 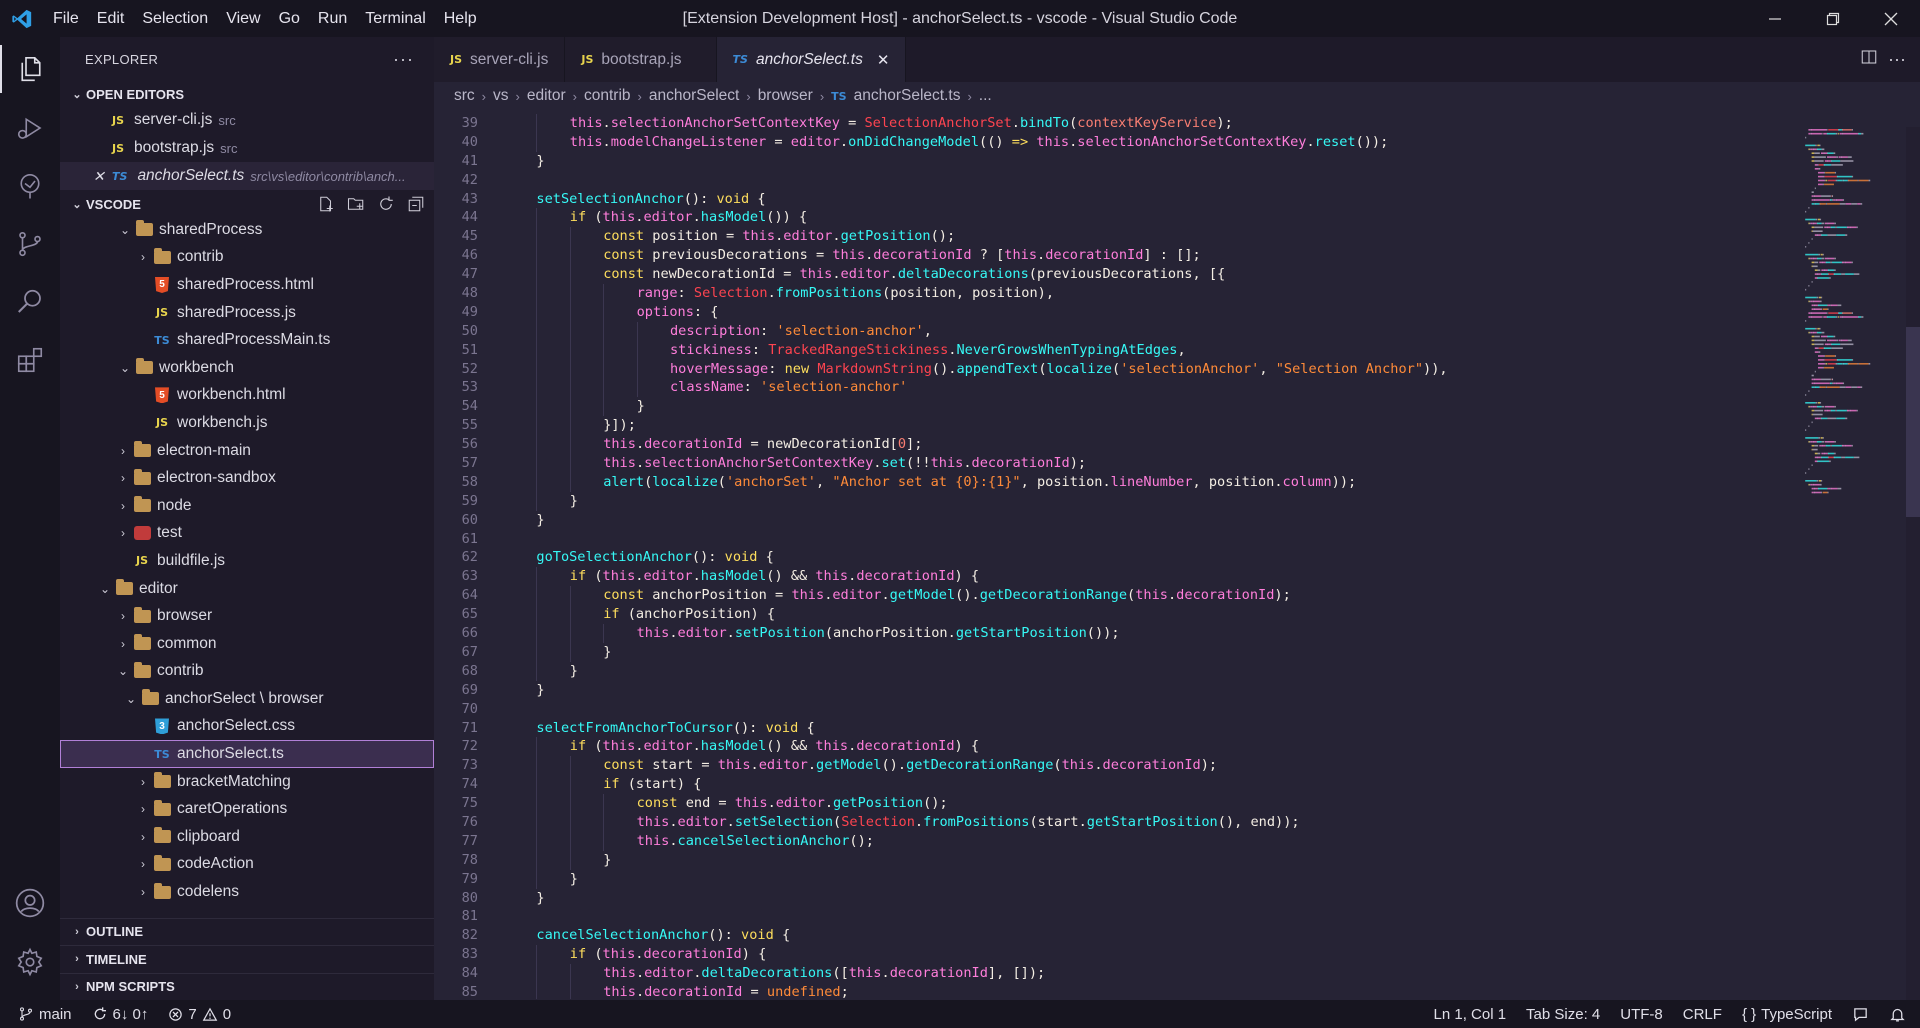 I want to click on tree-folder-common: › common, so click(x=247, y=644).